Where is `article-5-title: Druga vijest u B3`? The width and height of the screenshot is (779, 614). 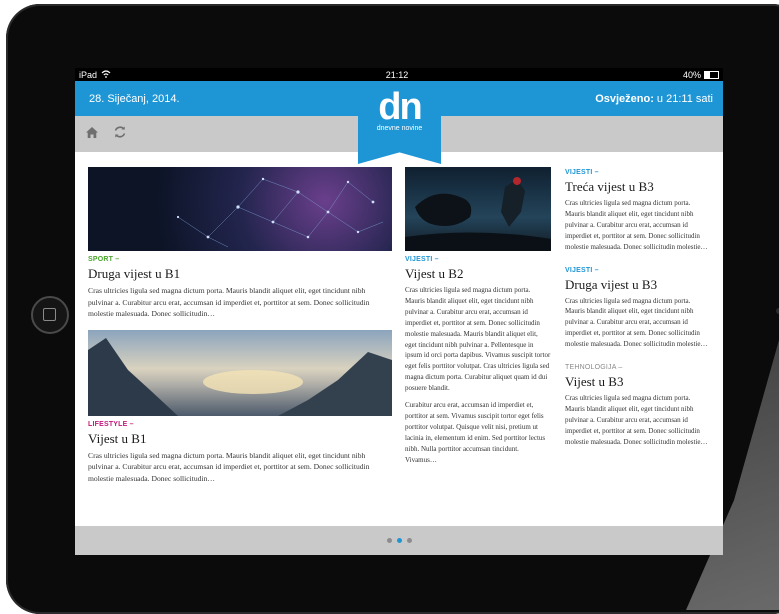 article-5-title: Druga vijest u B3 is located at coordinates (638, 285).